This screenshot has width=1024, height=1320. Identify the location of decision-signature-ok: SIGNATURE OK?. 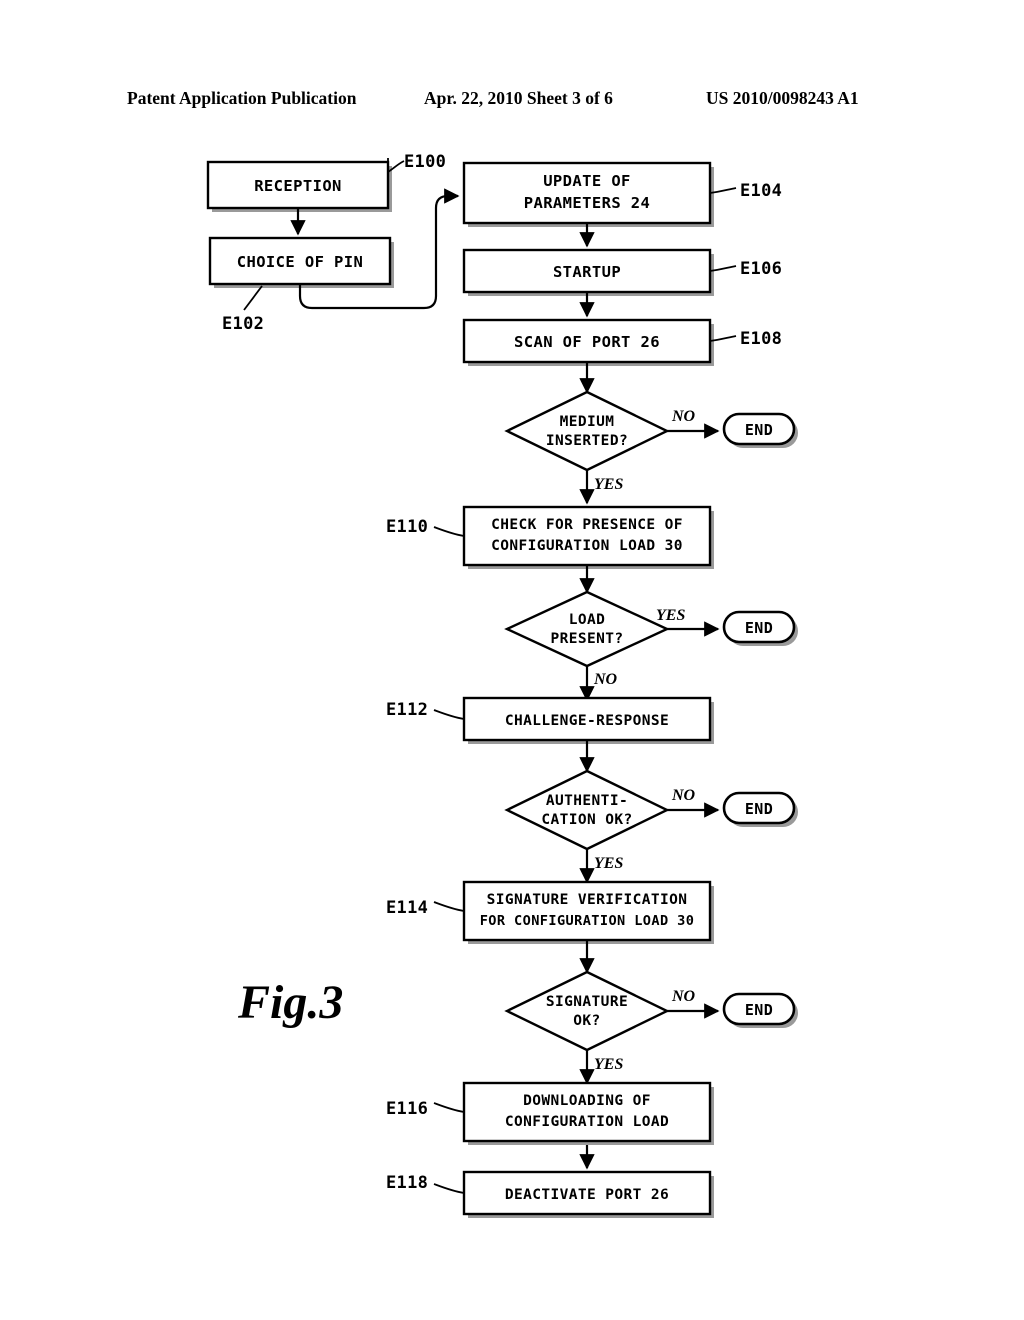
(587, 1011).